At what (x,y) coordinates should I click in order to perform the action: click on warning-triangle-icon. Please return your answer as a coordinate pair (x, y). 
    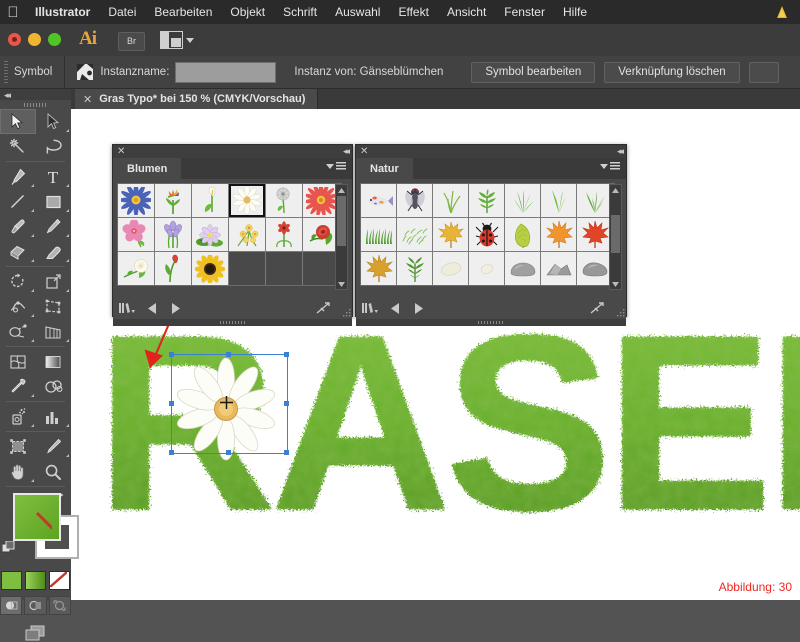
    Looking at the image, I should click on (782, 12).